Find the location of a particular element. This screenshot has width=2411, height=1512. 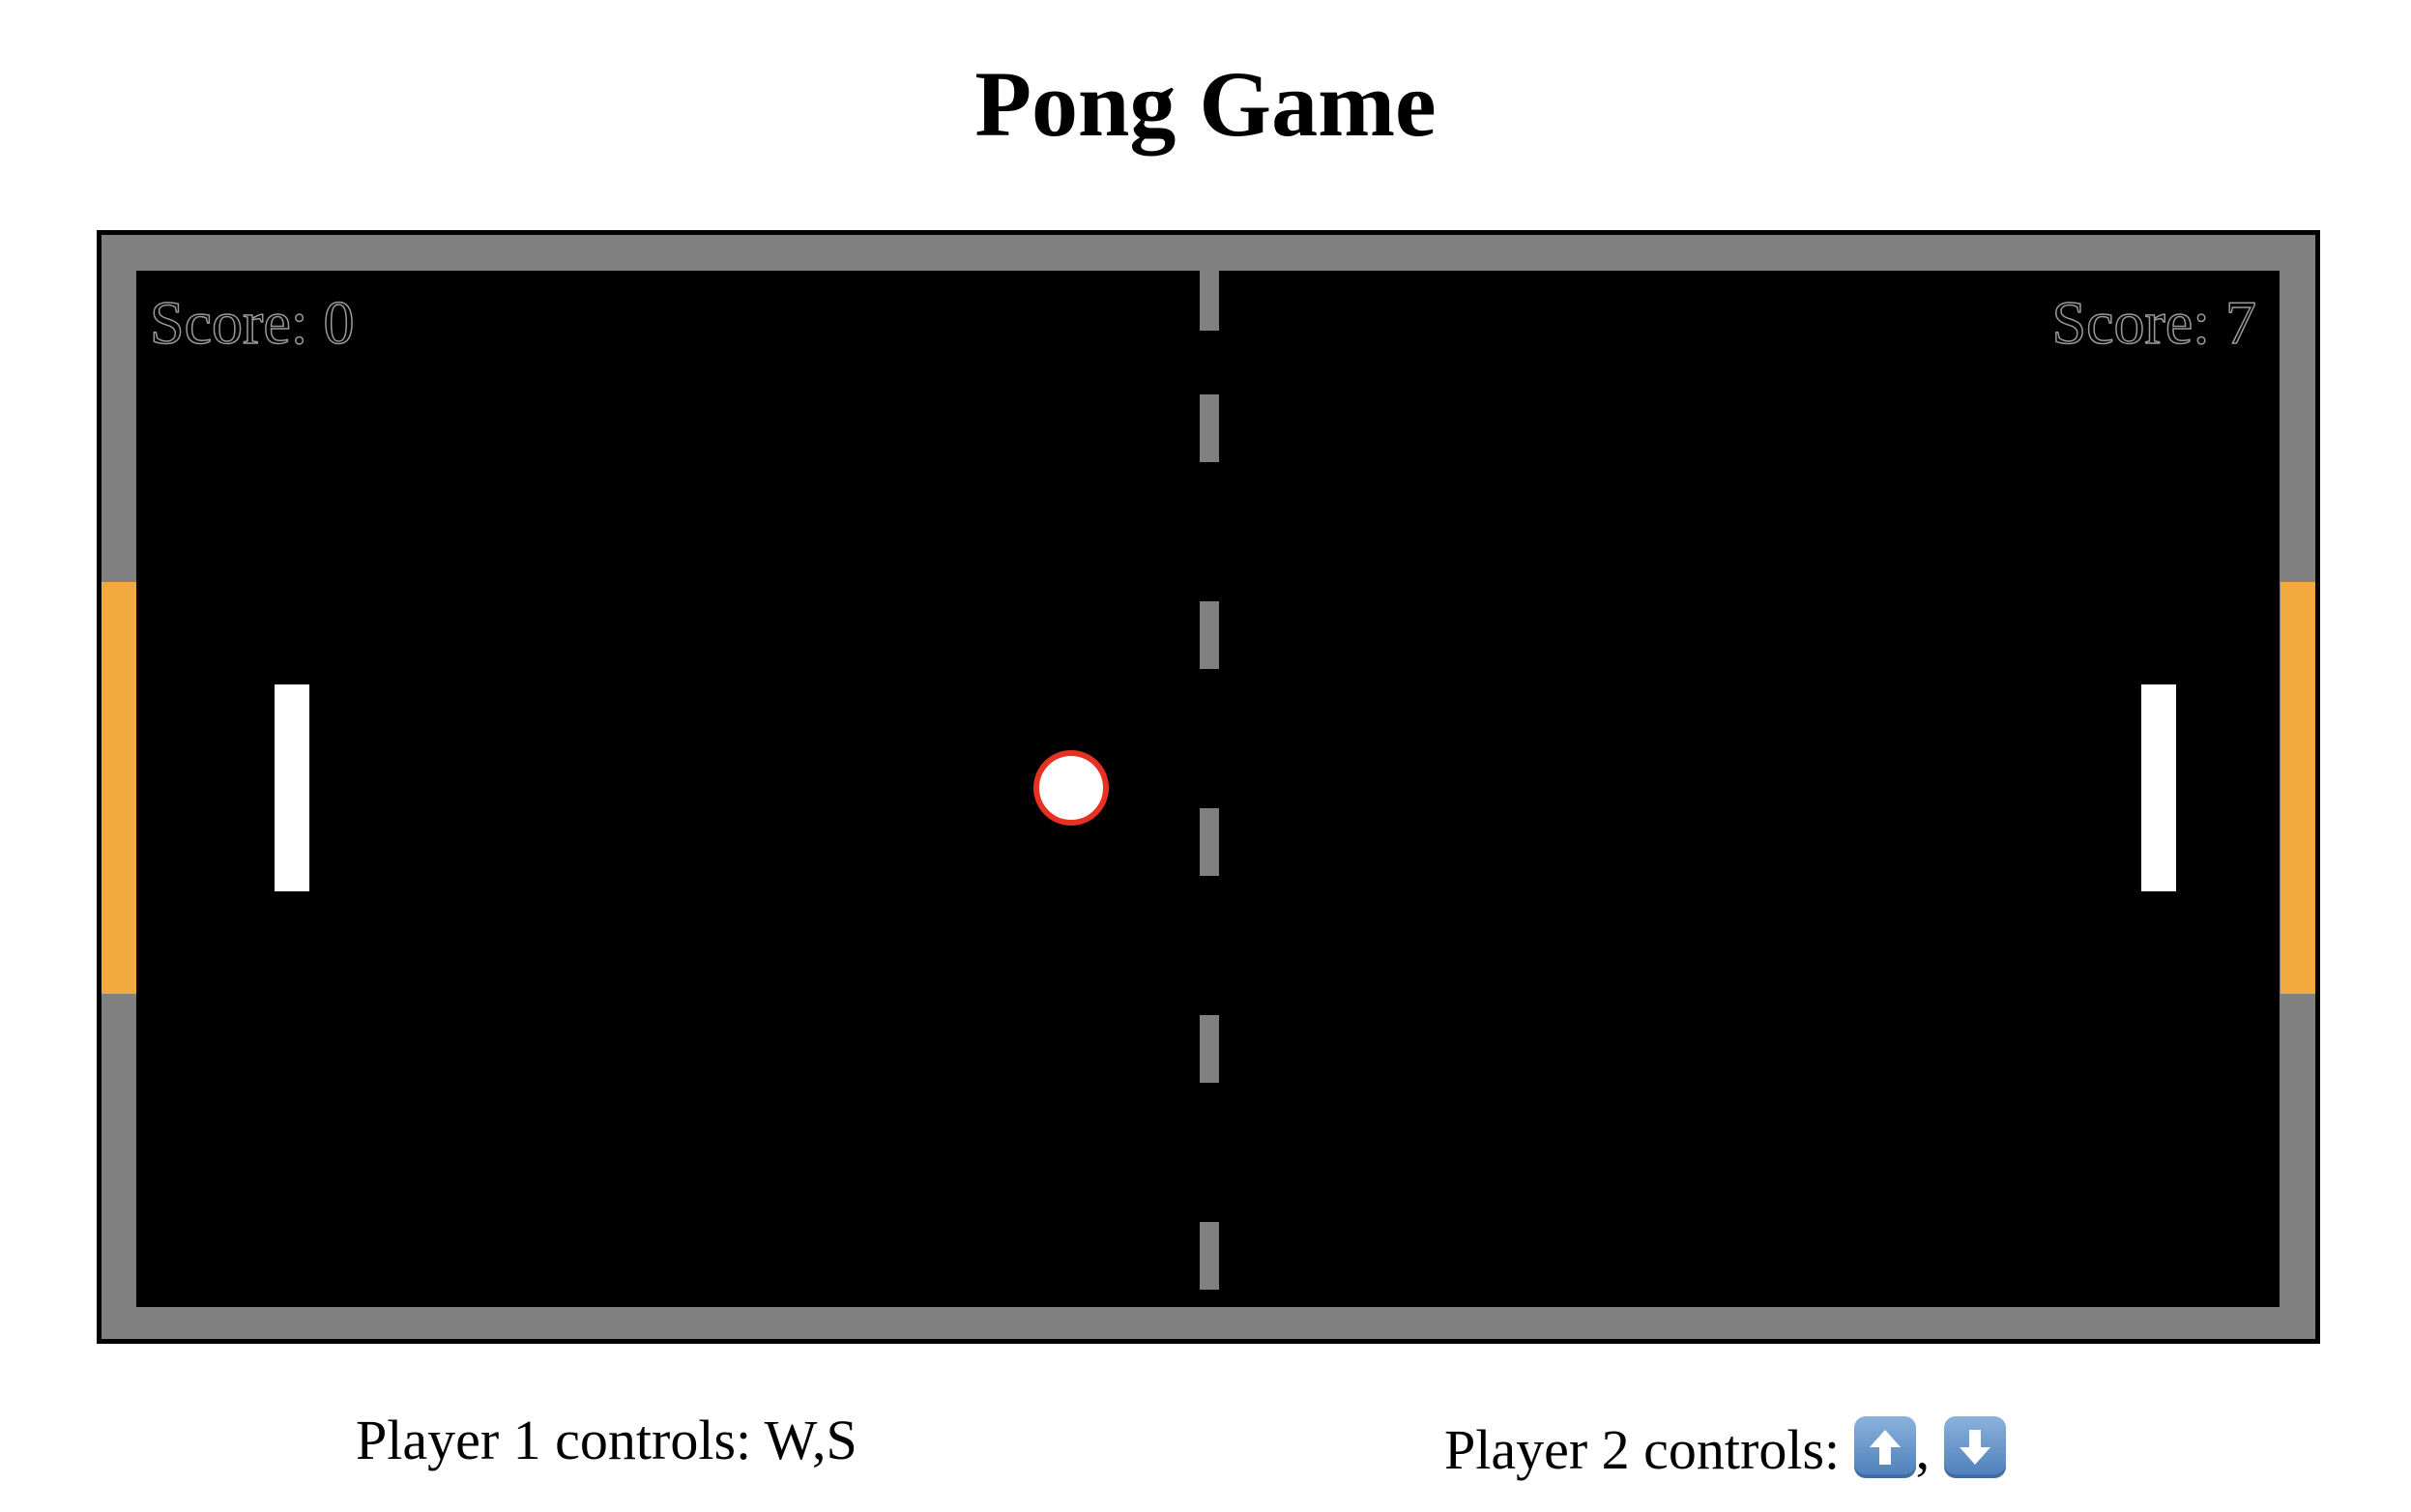

ball is located at coordinates (1071, 788).